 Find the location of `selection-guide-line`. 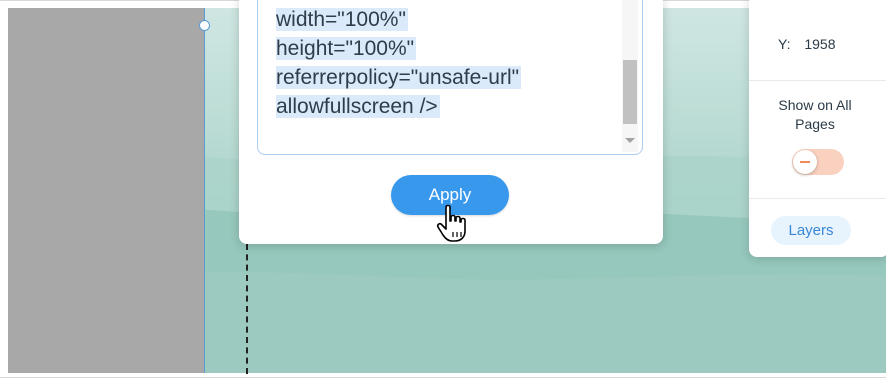

selection-guide-line is located at coordinates (204, 190).